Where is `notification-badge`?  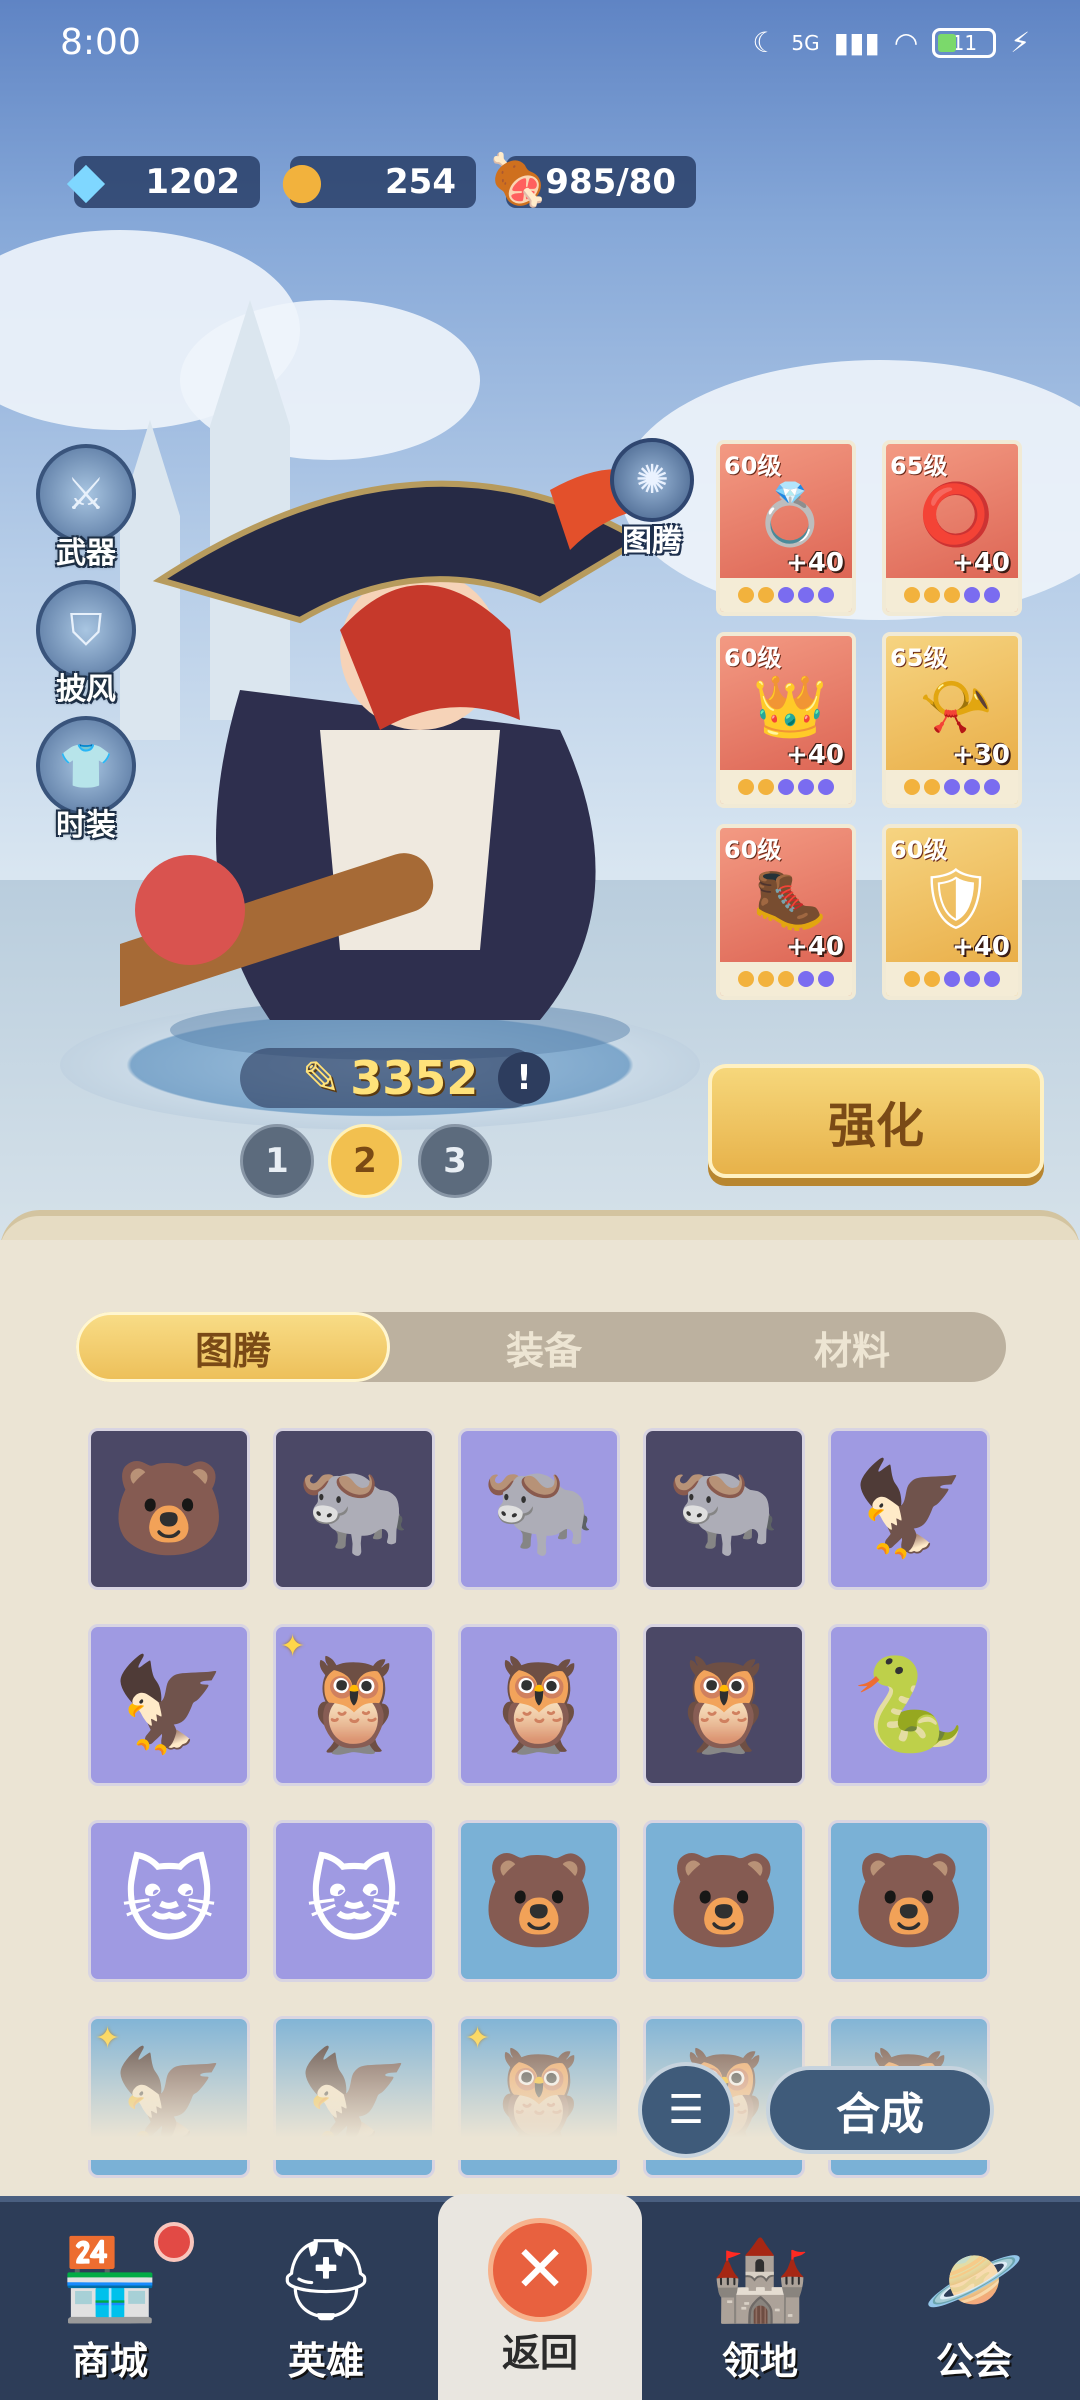
notification-badge is located at coordinates (174, 2242).